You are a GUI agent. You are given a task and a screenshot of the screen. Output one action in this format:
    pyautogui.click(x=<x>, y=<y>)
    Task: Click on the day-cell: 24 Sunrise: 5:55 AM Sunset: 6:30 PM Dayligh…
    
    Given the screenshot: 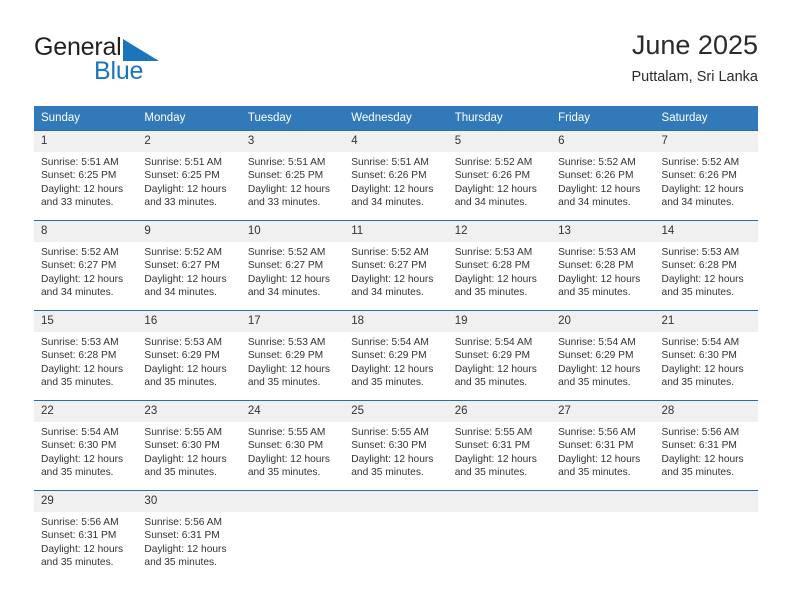 What is the action you would take?
    pyautogui.click(x=292, y=445)
    